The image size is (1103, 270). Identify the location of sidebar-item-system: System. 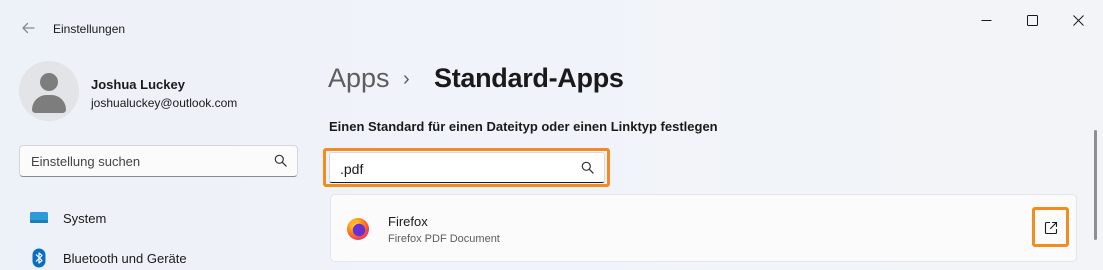
(163, 218).